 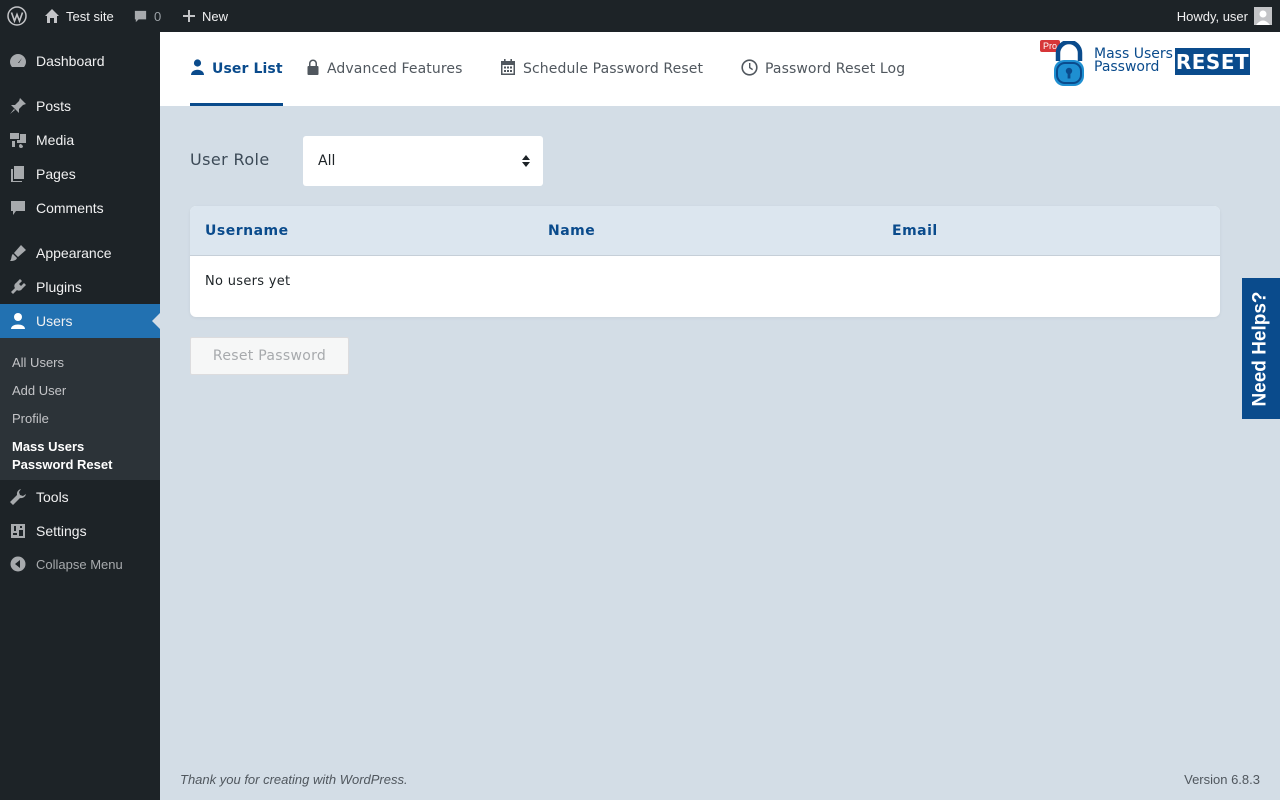 I want to click on mass-users-password-reset-logo: Pro Mass Users Password RESET, so click(x=1150, y=68).